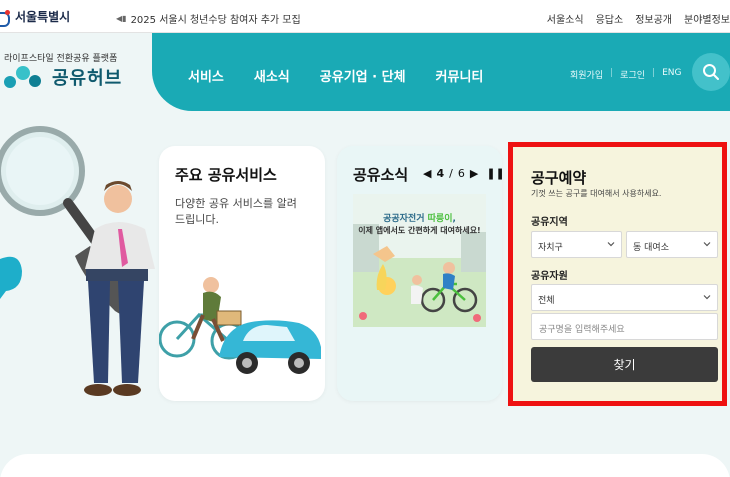  What do you see at coordinates (582, 330) in the screenshot?
I see `tool-name-placeholder: 공구명을 입력해주세요` at bounding box center [582, 330].